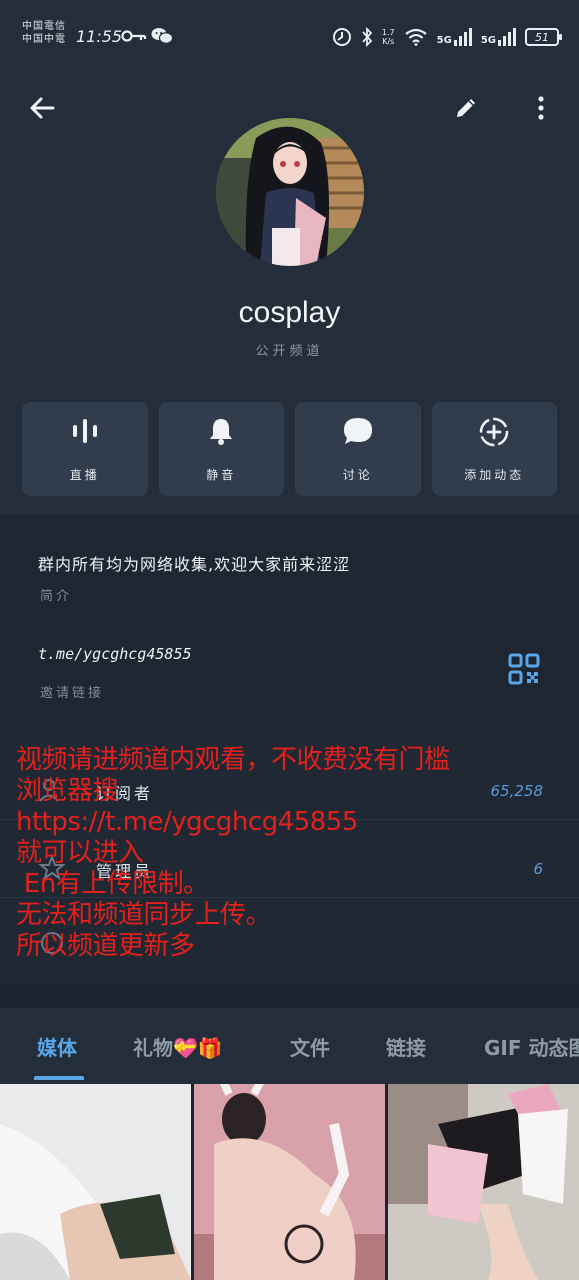 The image size is (579, 1280). I want to click on wifi-icon, so click(415, 37).